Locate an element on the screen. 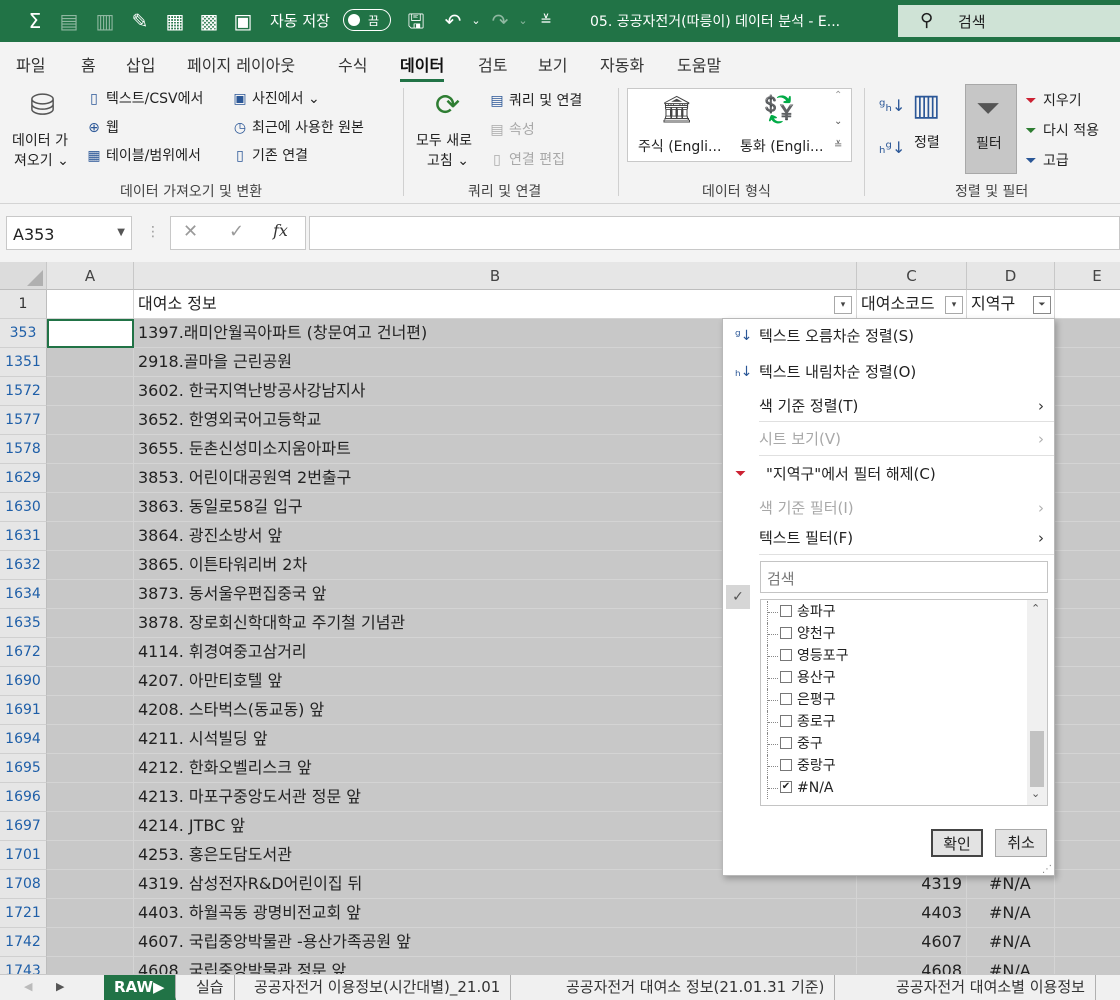 This screenshot has height=1000, width=1120. cell-d: #N/A is located at coordinates (1011, 913).